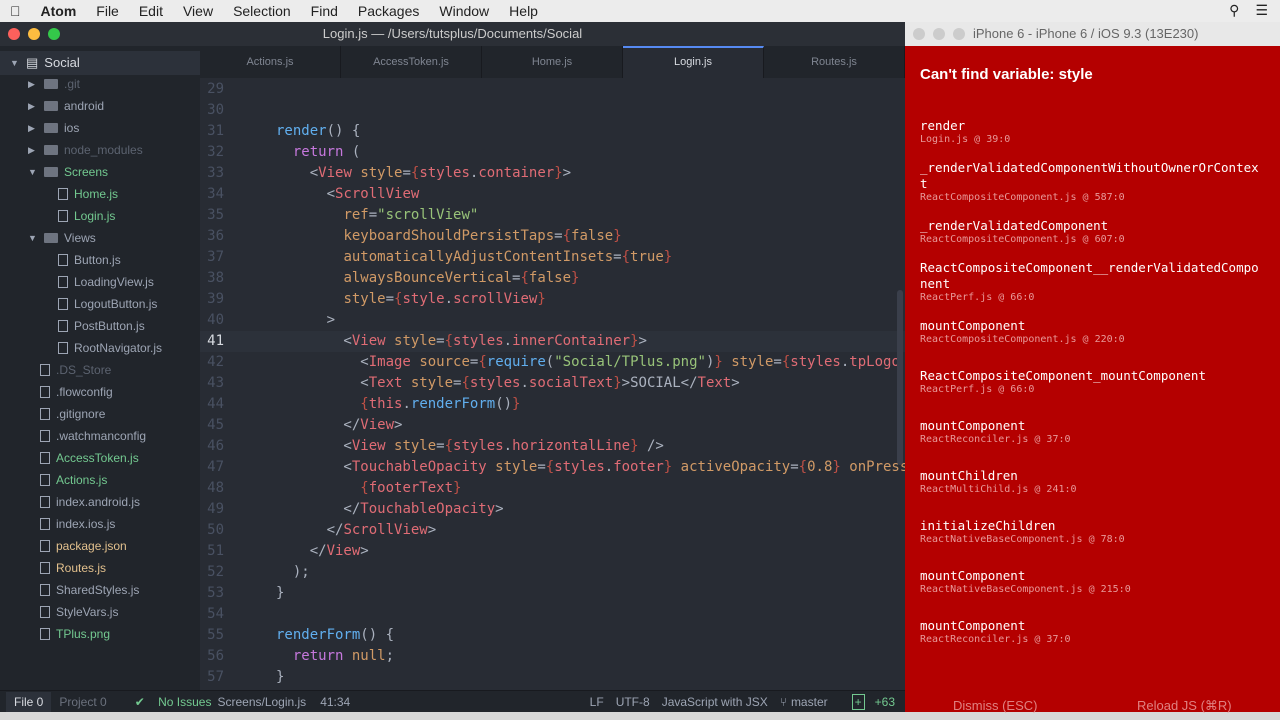 The image size is (1280, 720). I want to click on git-diff: + +63, so click(868, 701).